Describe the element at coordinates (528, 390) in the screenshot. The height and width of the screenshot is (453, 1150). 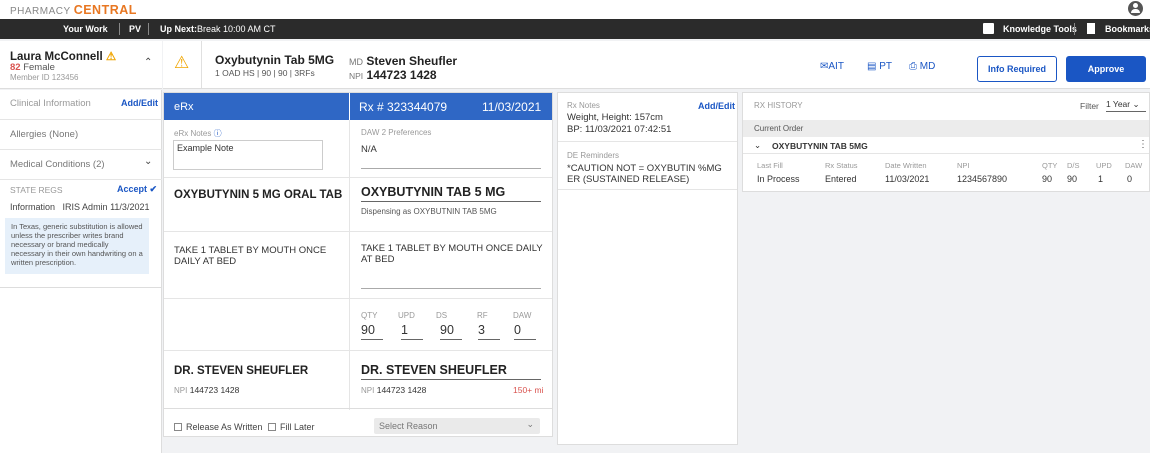
I see `distance-badge: 150+ mi` at that location.